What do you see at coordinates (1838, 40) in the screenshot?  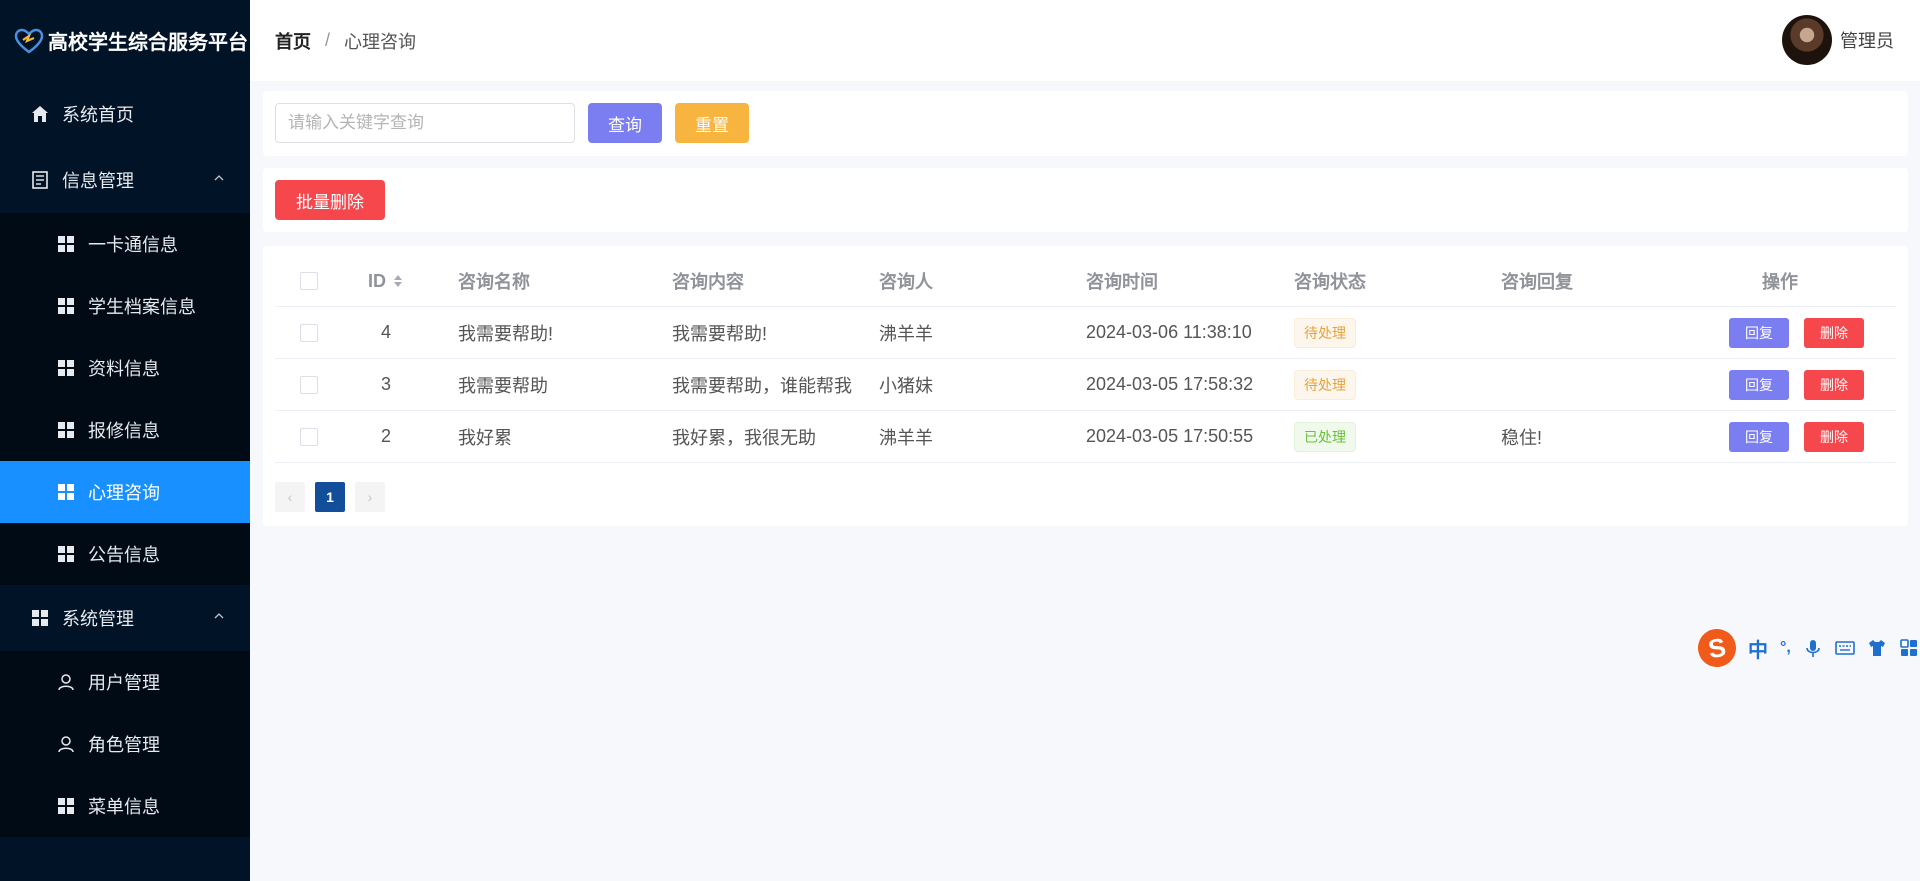 I see `user-menu: 管理员` at bounding box center [1838, 40].